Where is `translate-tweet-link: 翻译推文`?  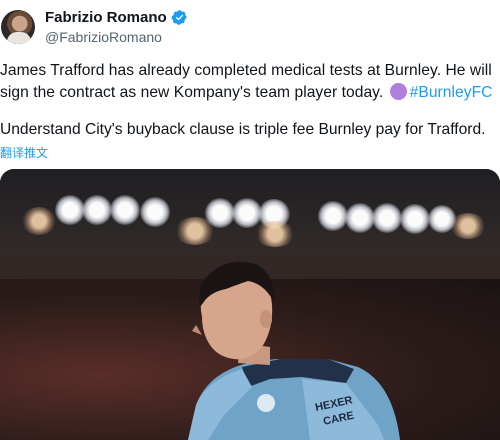 translate-tweet-link: 翻译推文 is located at coordinates (24, 152).